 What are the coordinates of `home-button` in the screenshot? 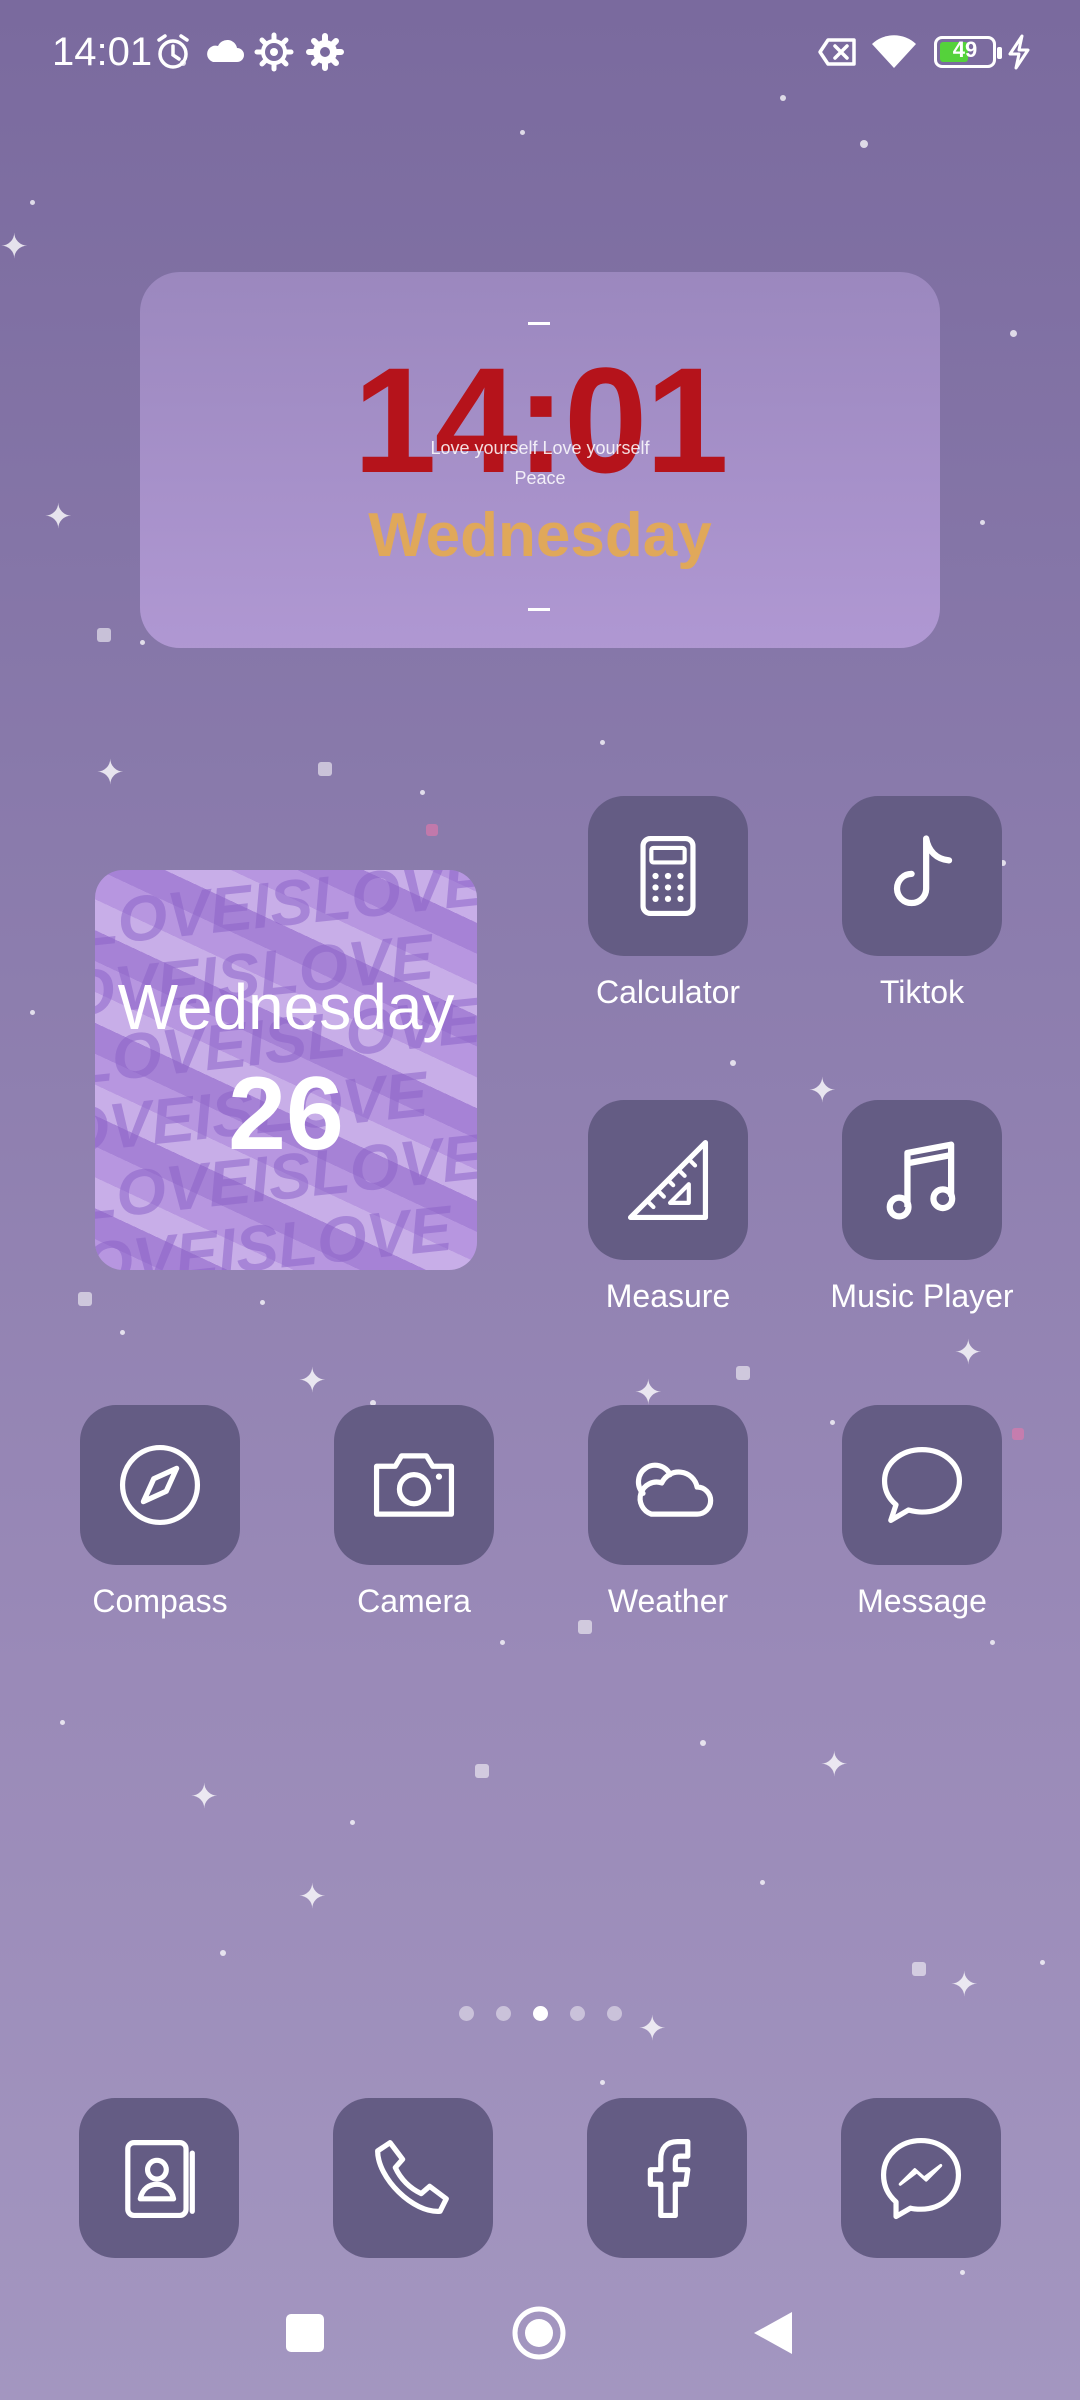 It's located at (539, 2333).